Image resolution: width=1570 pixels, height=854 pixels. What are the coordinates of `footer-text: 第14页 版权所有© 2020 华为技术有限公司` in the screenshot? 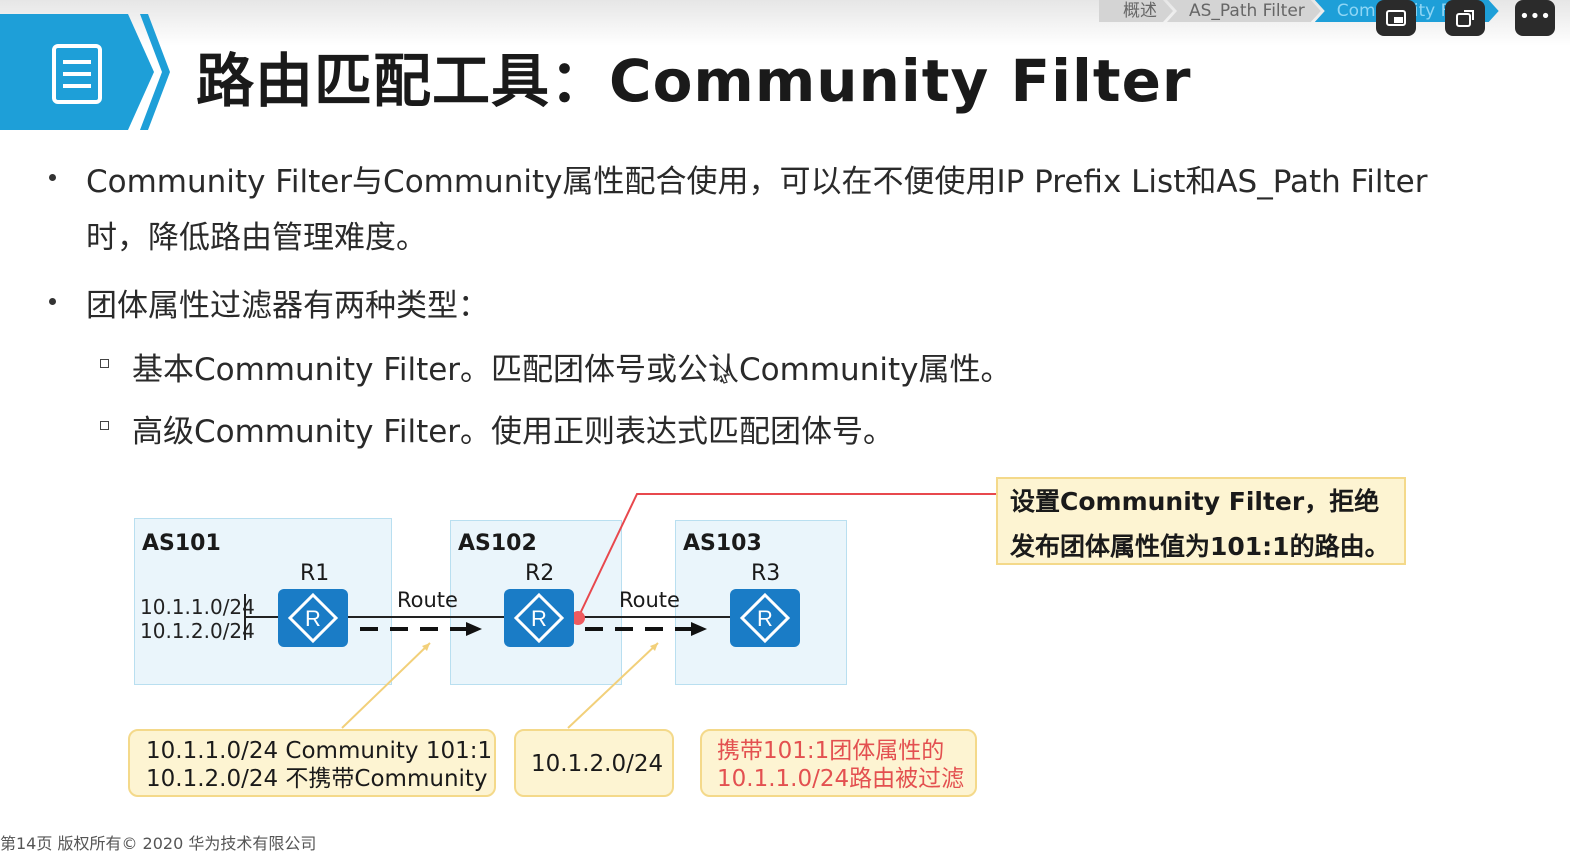 It's located at (158, 843).